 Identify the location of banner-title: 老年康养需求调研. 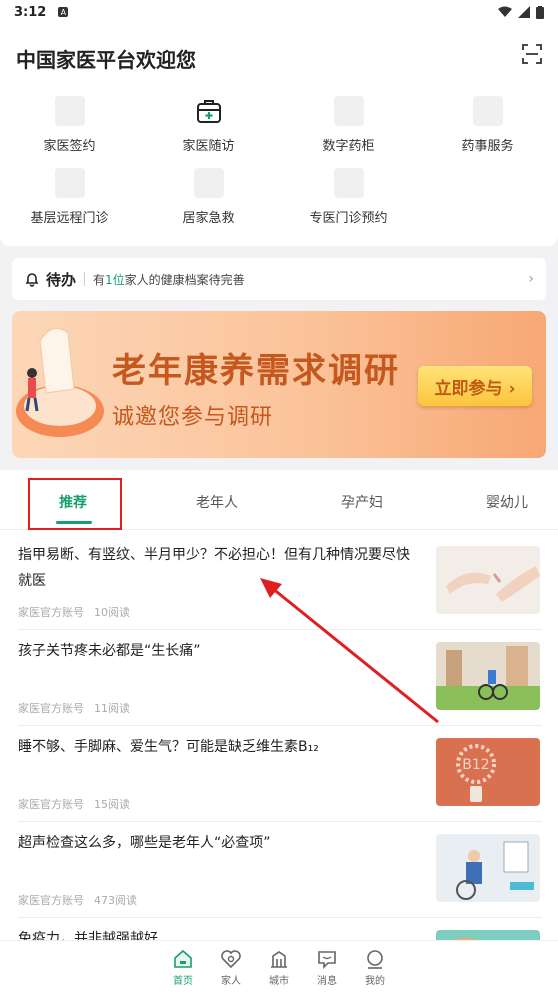
(256, 371).